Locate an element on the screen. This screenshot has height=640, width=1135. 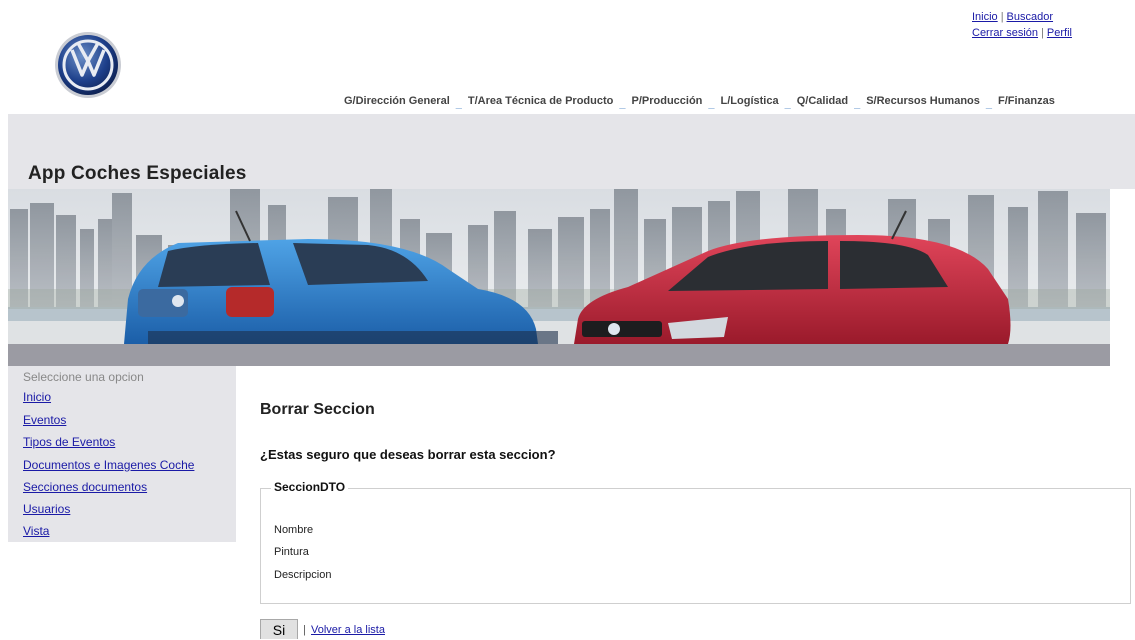
back-to-list-link: Volver a la lista is located at coordinates (348, 630).